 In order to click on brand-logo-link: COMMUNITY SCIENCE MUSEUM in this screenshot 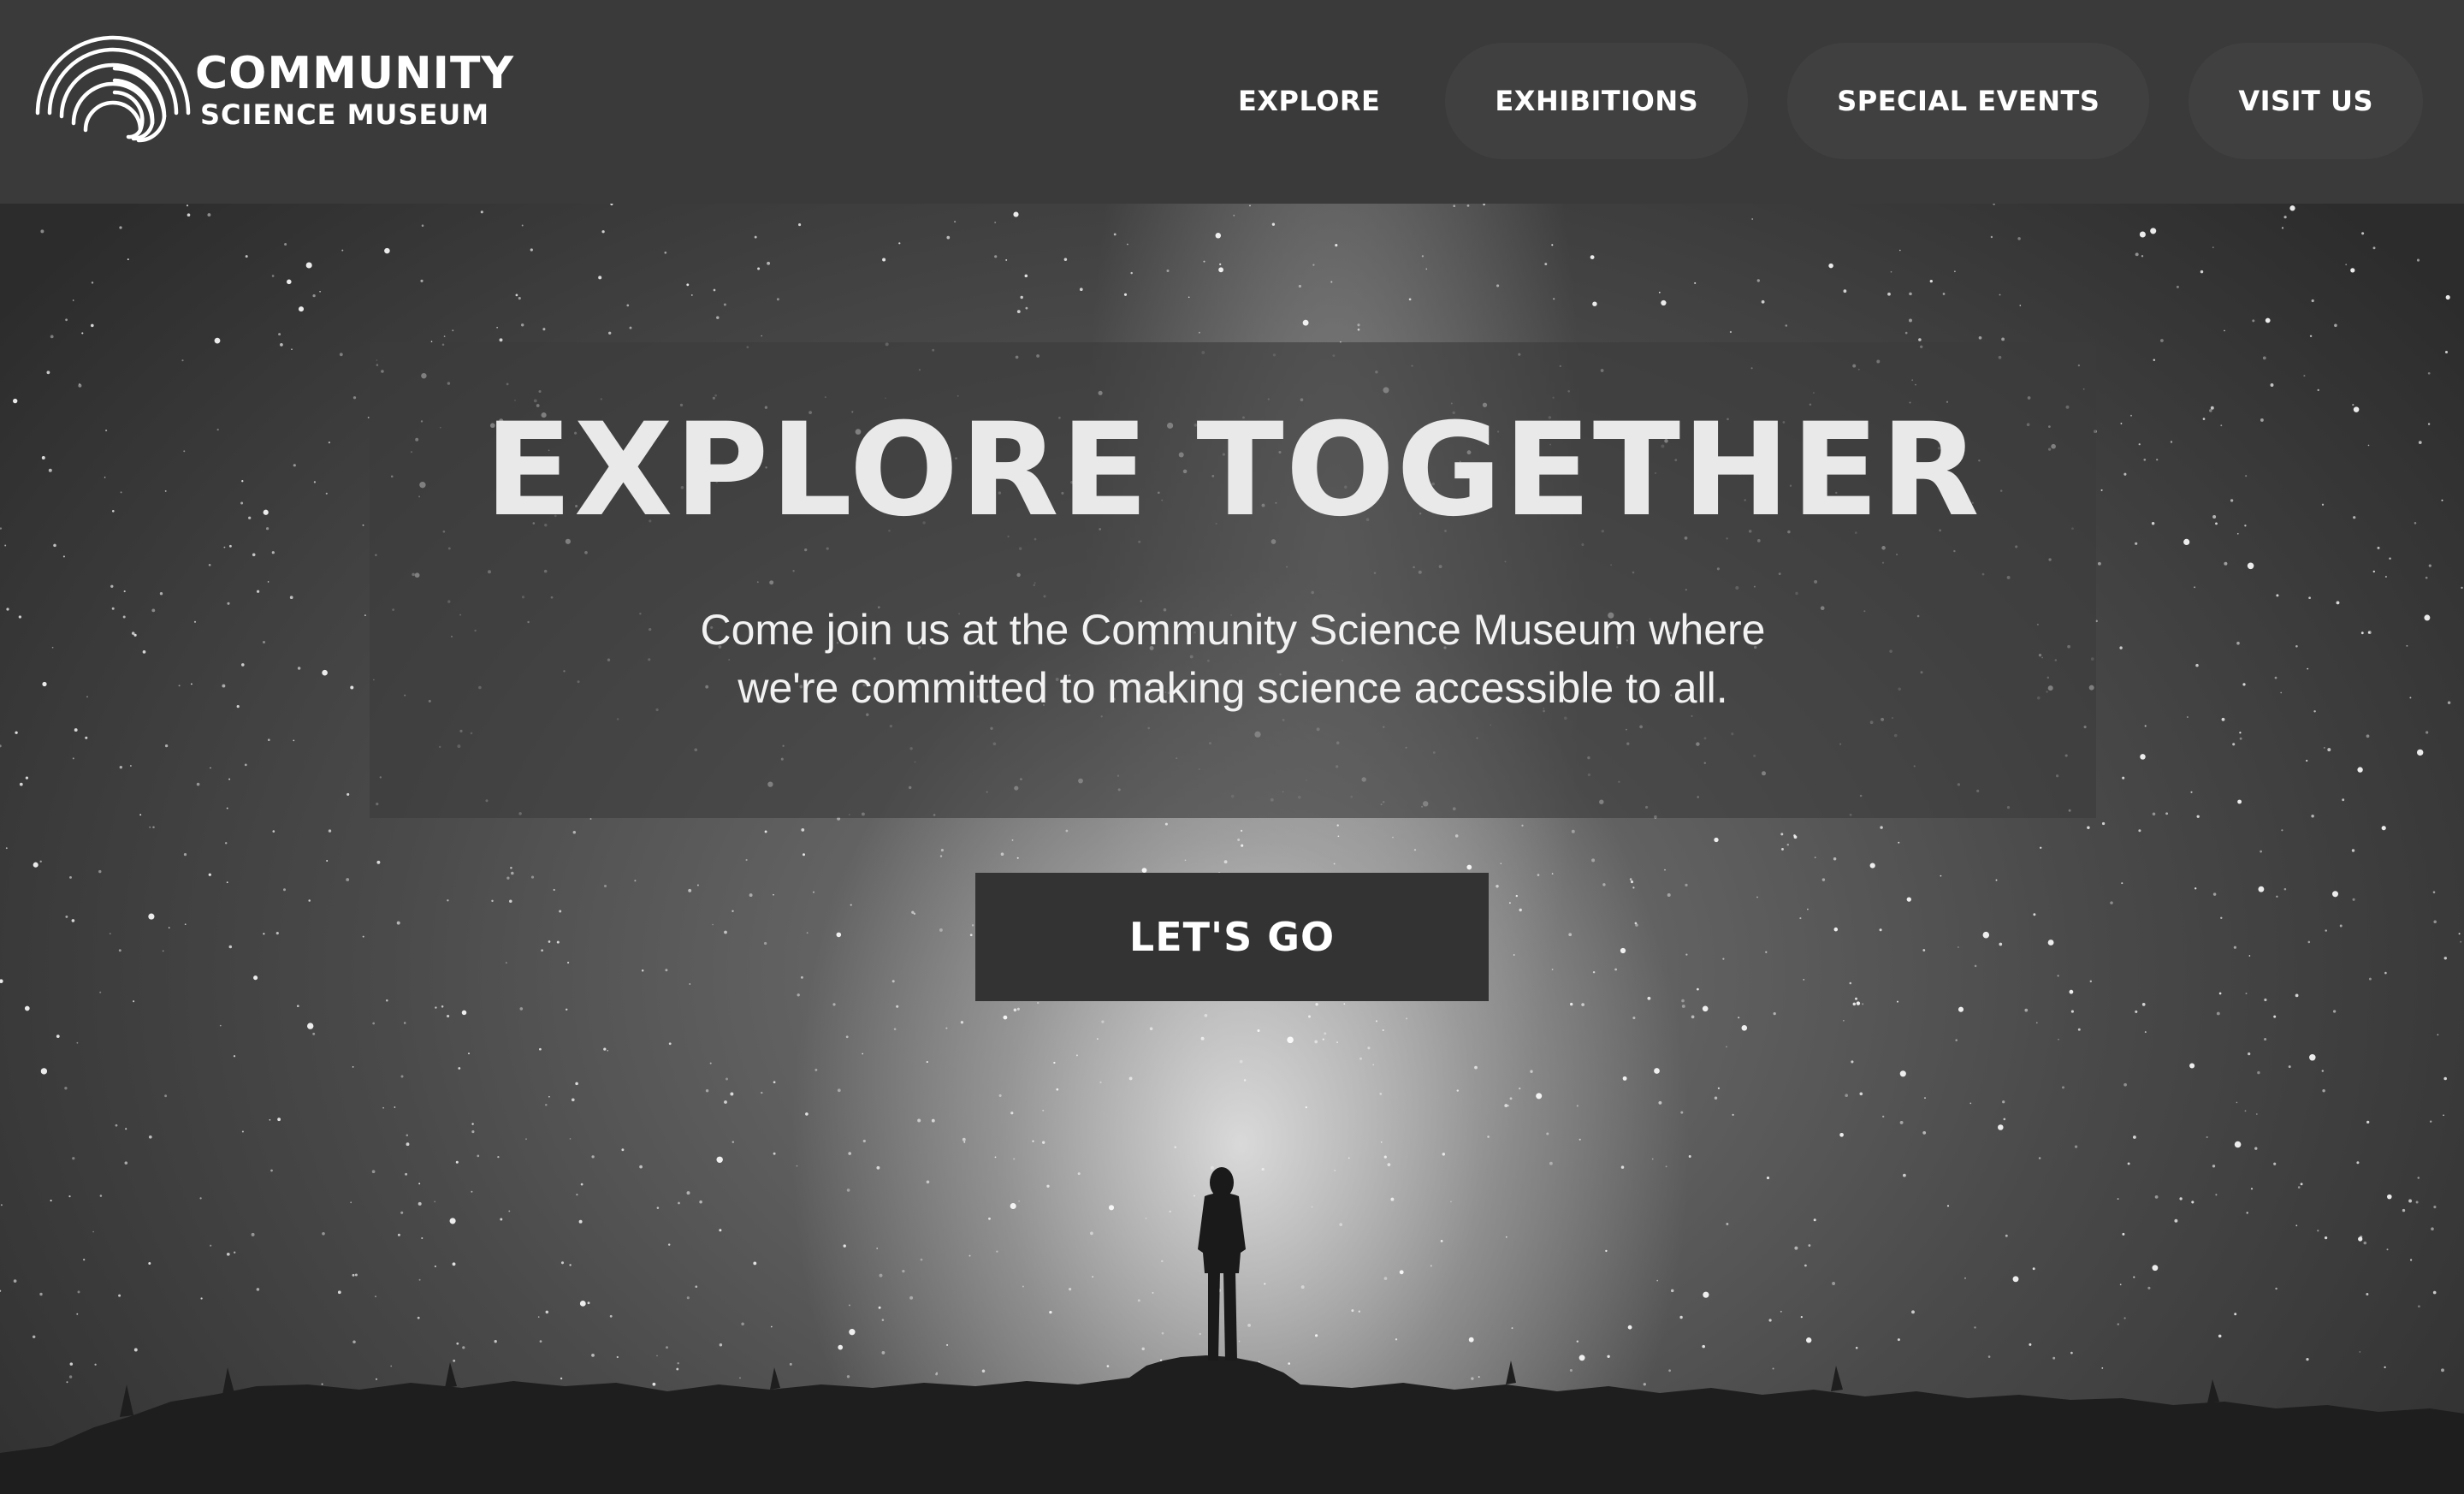, I will do `click(273, 91)`.